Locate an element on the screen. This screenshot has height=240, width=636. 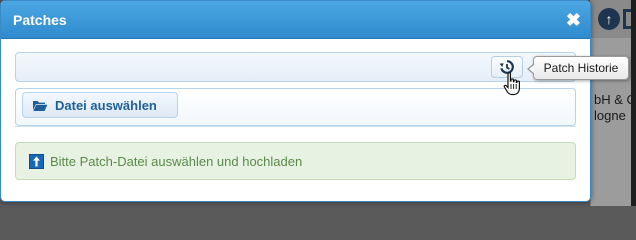
close-icon: ✖ is located at coordinates (573, 20).